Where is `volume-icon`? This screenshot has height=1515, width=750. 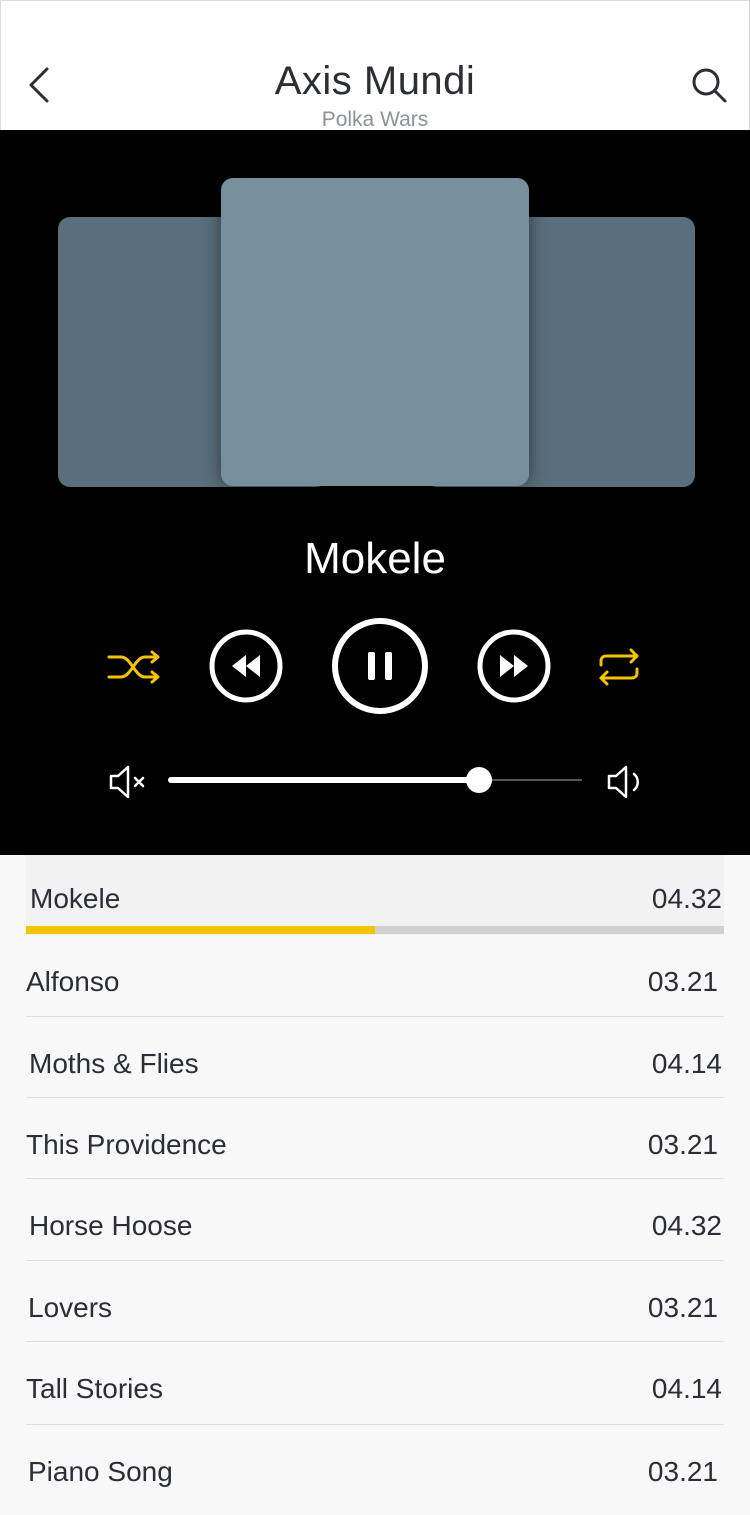 volume-icon is located at coordinates (623, 782).